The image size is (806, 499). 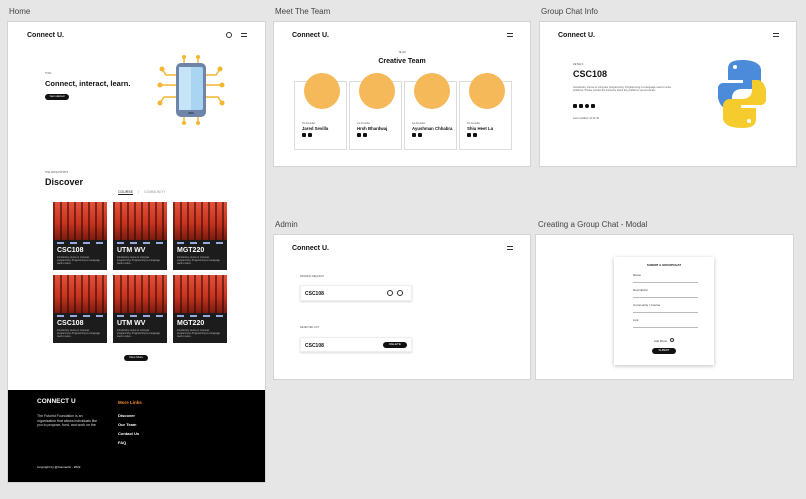 What do you see at coordinates (587, 106) in the screenshot?
I see `instagram-icon` at bounding box center [587, 106].